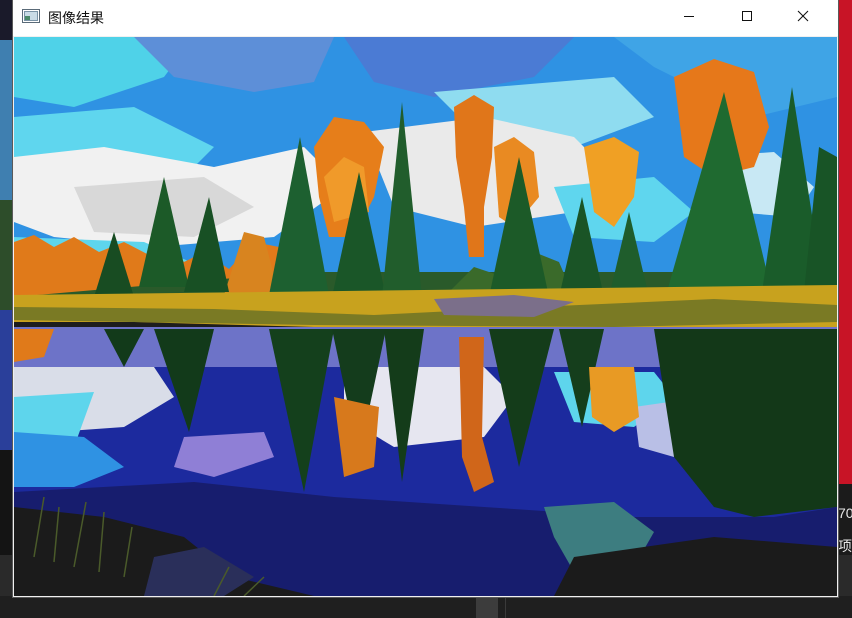  I want to click on minimize-icon, so click(689, 16).